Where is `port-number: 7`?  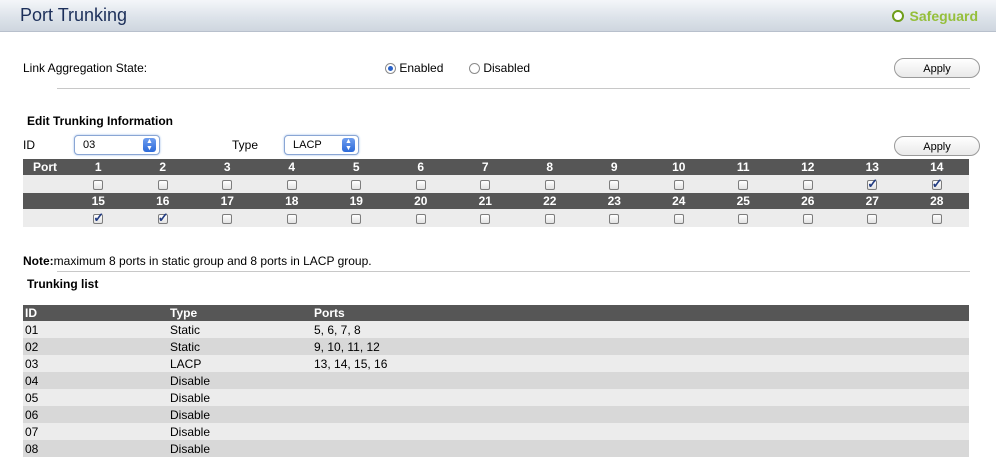
port-number: 7 is located at coordinates (485, 167).